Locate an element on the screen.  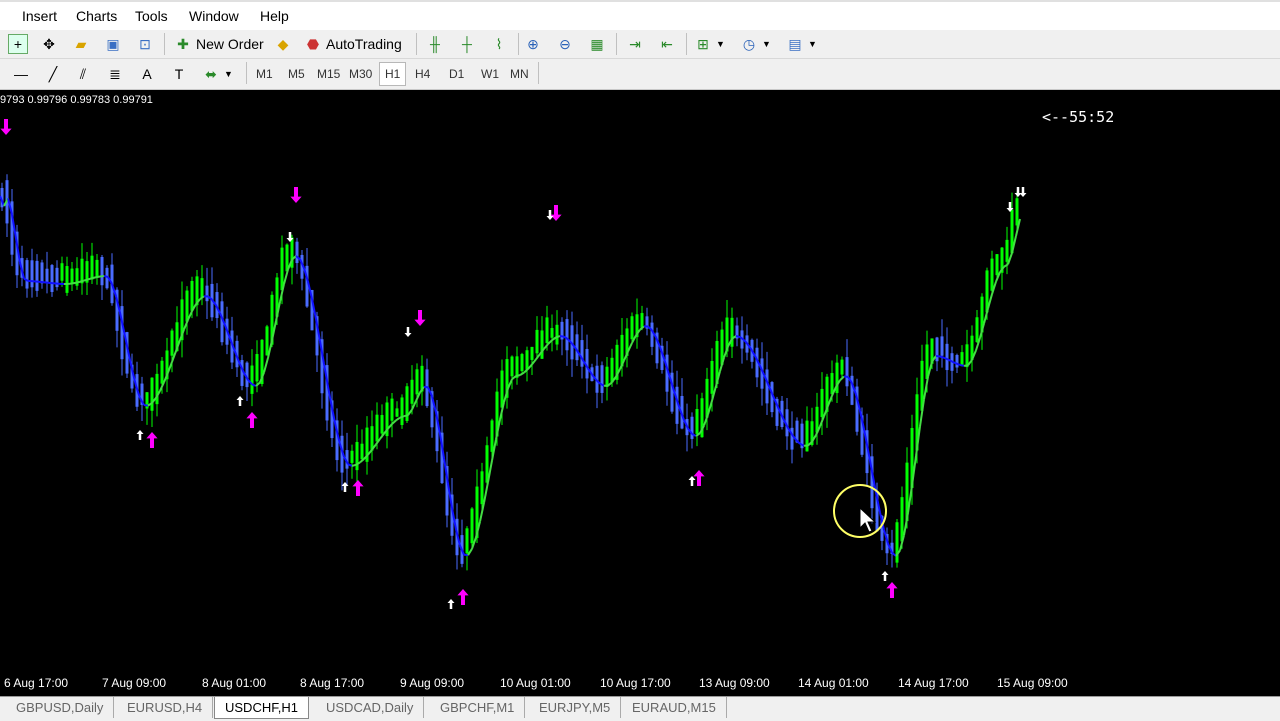
text-icon: A is located at coordinates (147, 74).